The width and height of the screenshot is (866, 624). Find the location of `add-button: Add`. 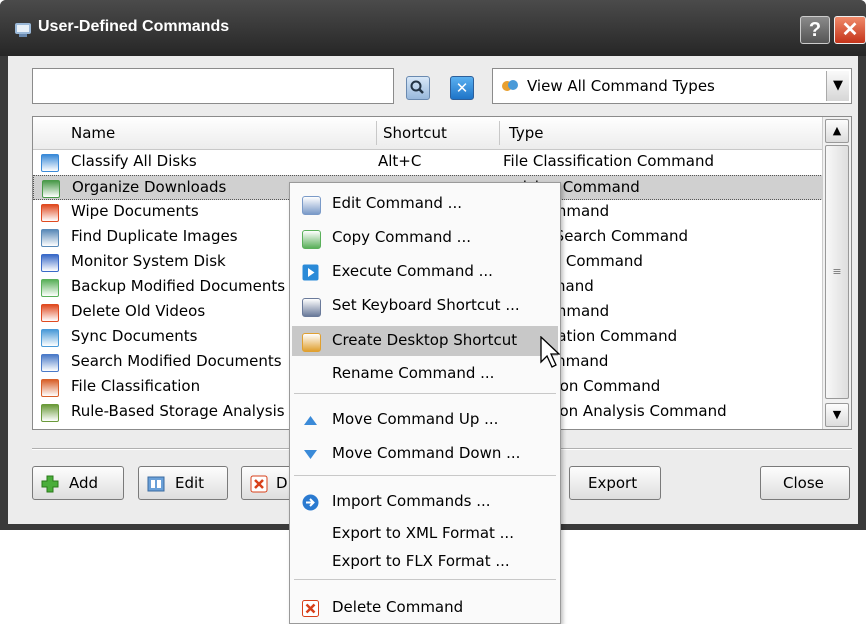

add-button: Add is located at coordinates (78, 483).